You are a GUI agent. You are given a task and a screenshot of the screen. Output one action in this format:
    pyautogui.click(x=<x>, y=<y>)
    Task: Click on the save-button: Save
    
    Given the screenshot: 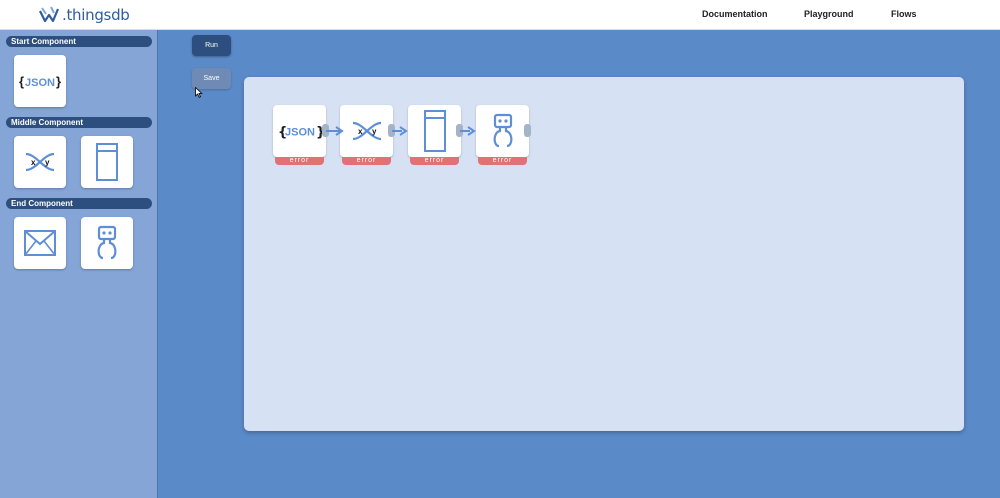 What is the action you would take?
    pyautogui.click(x=211, y=78)
    